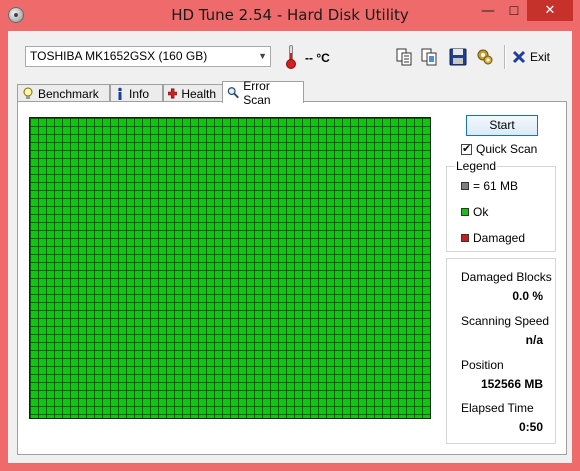 The height and width of the screenshot is (471, 580). Describe the element at coordinates (511, 384) in the screenshot. I see `position-value: 152566 MB` at that location.